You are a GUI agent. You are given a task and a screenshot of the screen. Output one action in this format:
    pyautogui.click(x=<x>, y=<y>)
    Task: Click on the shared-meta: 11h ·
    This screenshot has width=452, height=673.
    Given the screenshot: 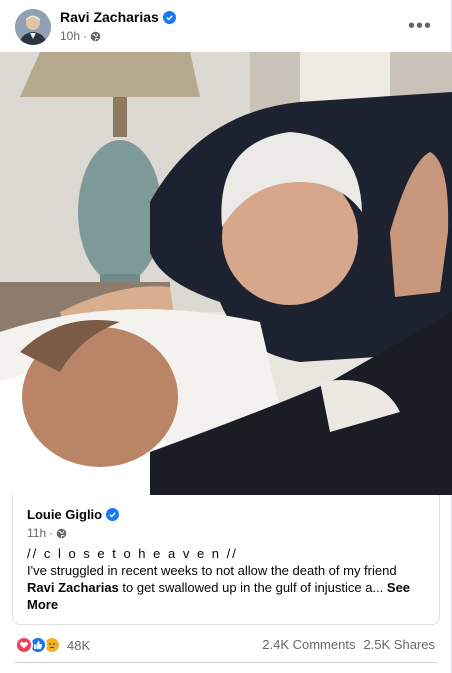 What is the action you would take?
    pyautogui.click(x=47, y=533)
    